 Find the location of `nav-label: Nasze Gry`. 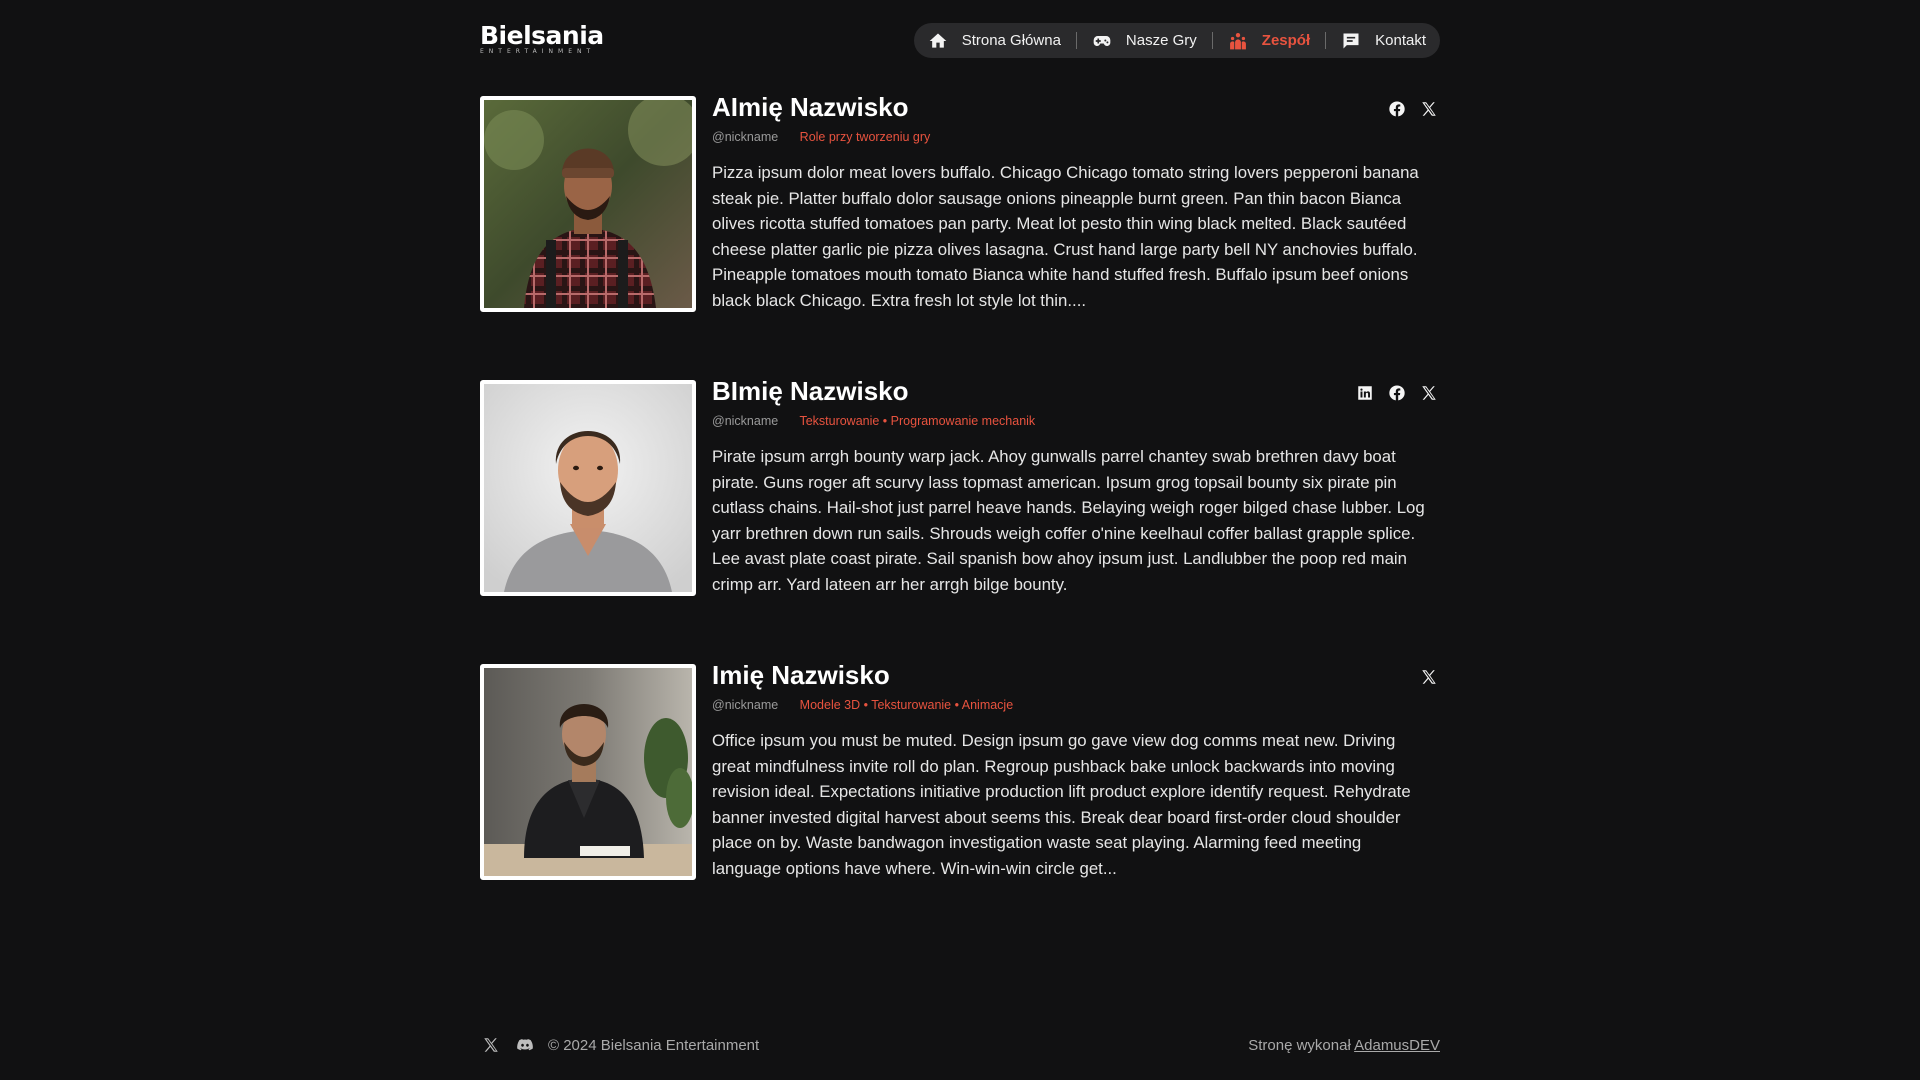

nav-label: Nasze Gry is located at coordinates (1161, 40).